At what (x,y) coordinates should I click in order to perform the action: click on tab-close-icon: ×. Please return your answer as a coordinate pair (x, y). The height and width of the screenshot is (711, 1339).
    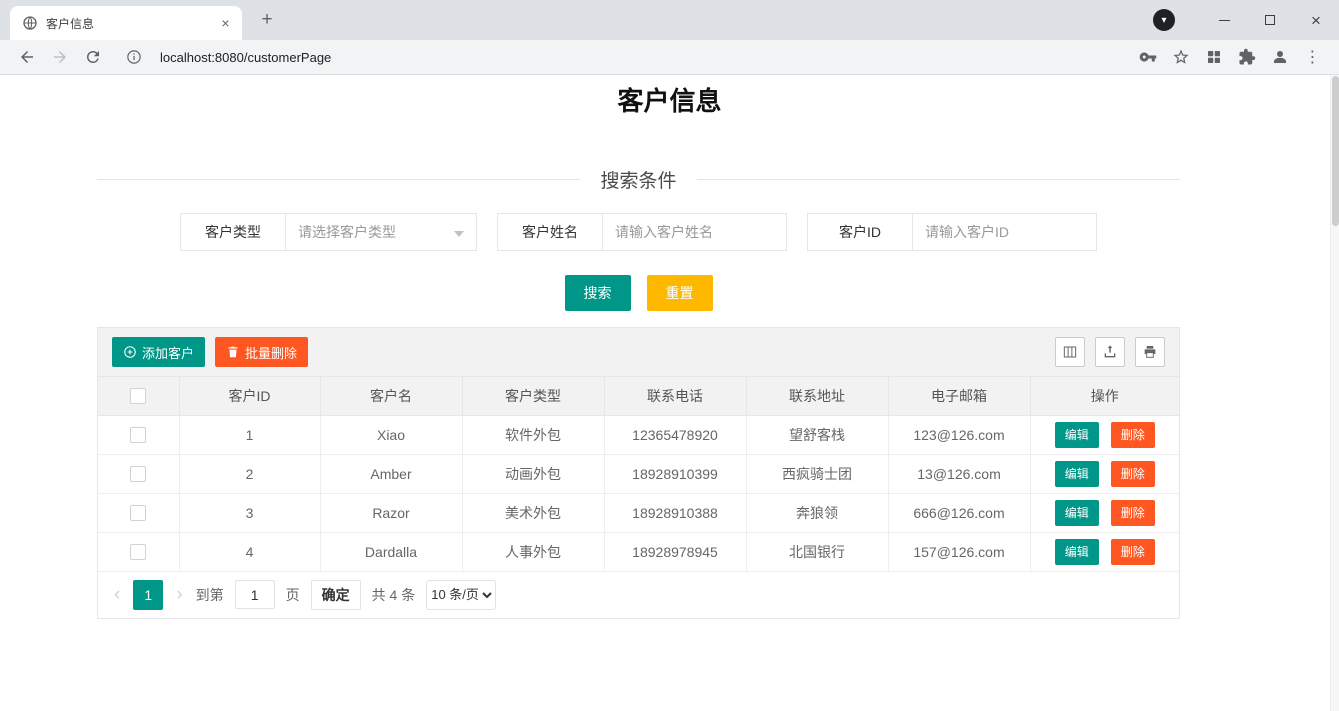
    Looking at the image, I should click on (225, 23).